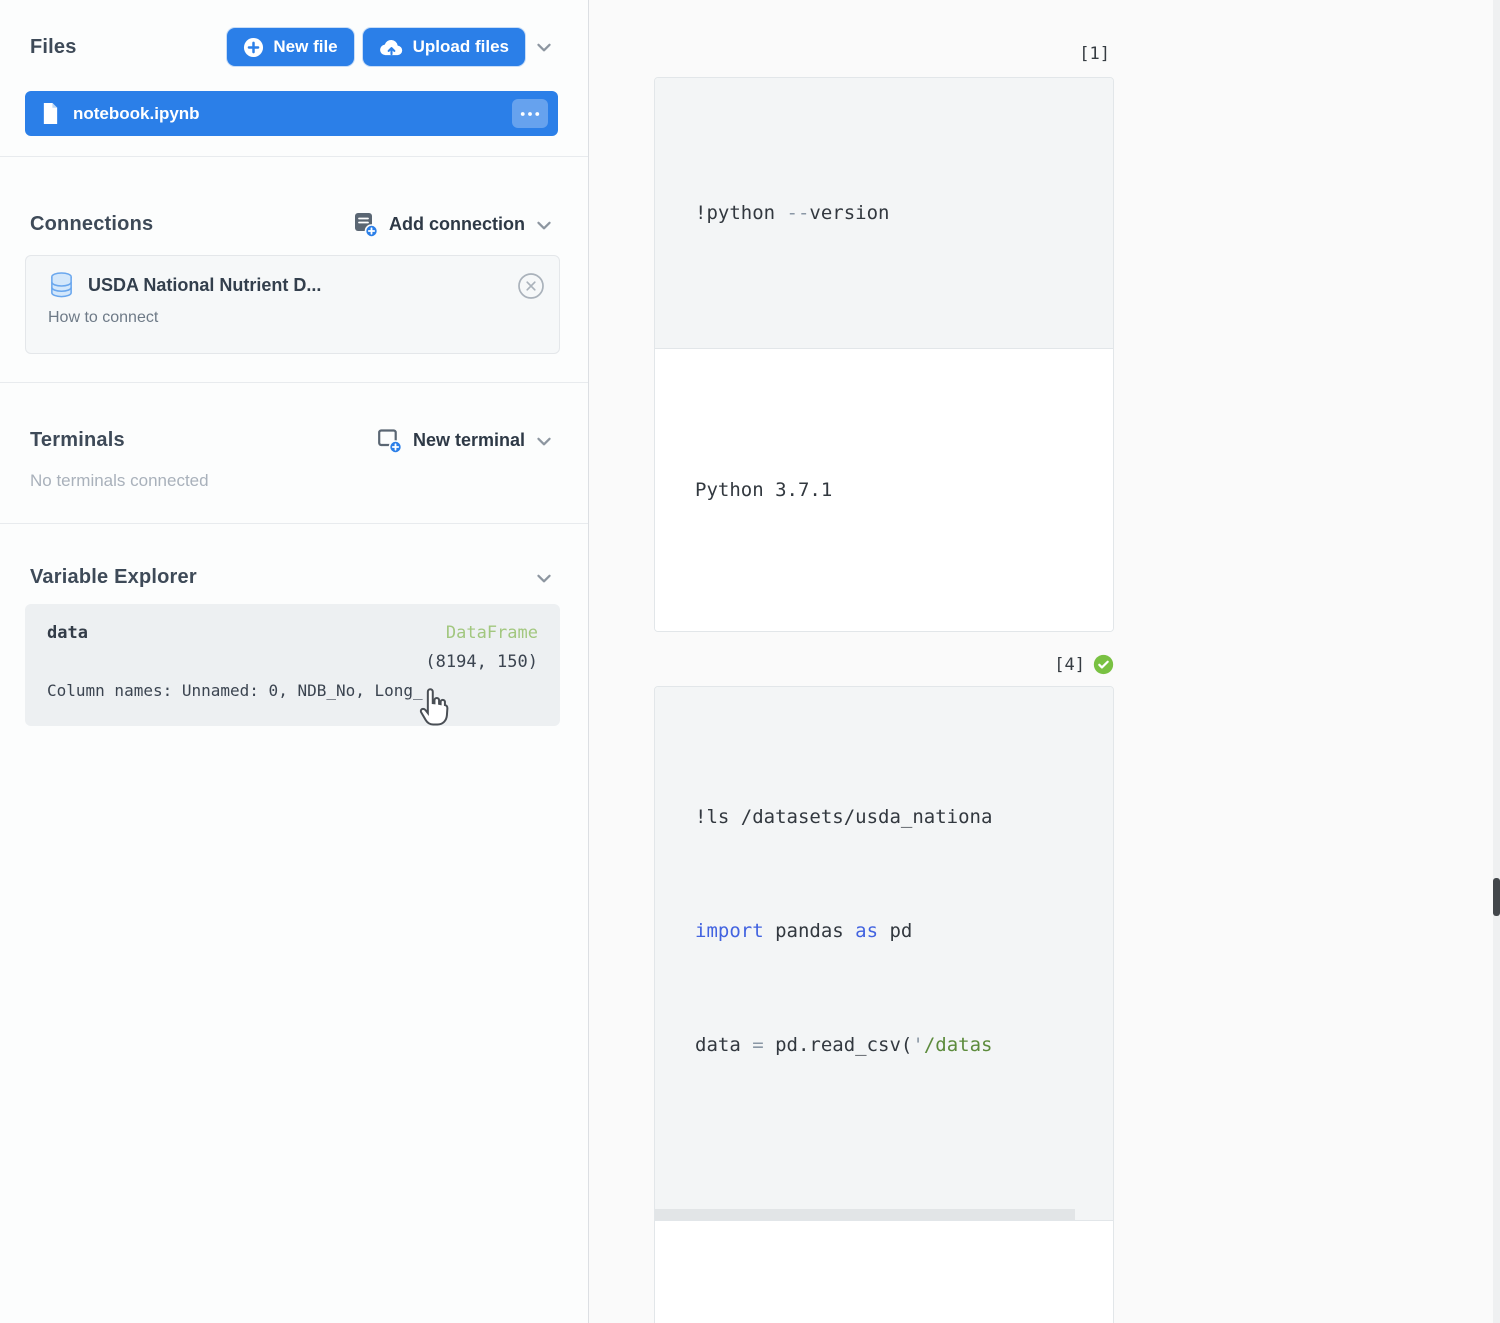 This screenshot has height=1323, width=1500. I want to click on ellipsis-icon, so click(530, 113).